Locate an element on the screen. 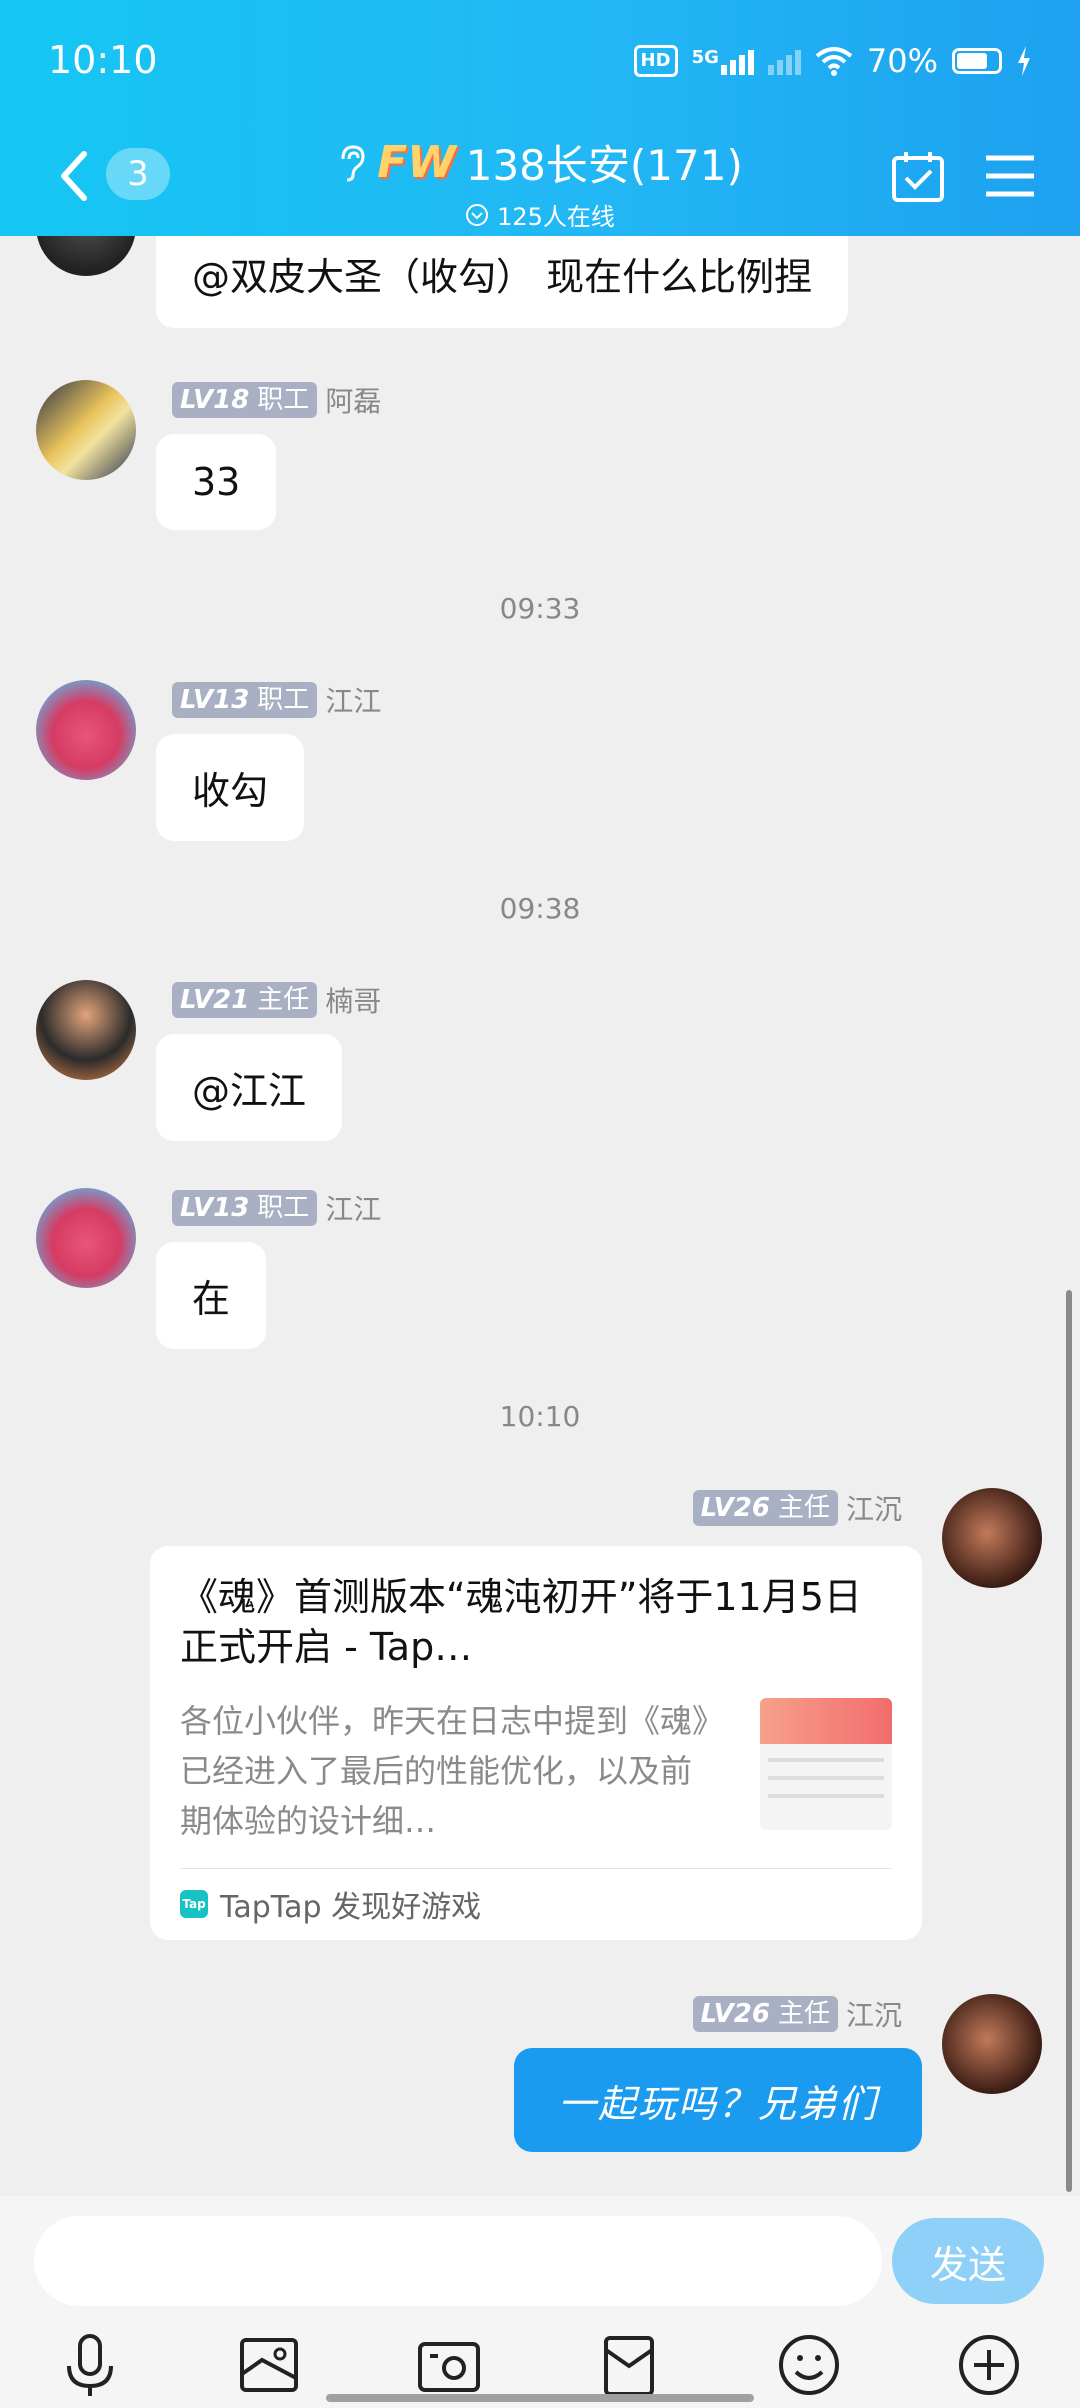 The image size is (1080, 2408). timestamp: 10:10 is located at coordinates (540, 1416).